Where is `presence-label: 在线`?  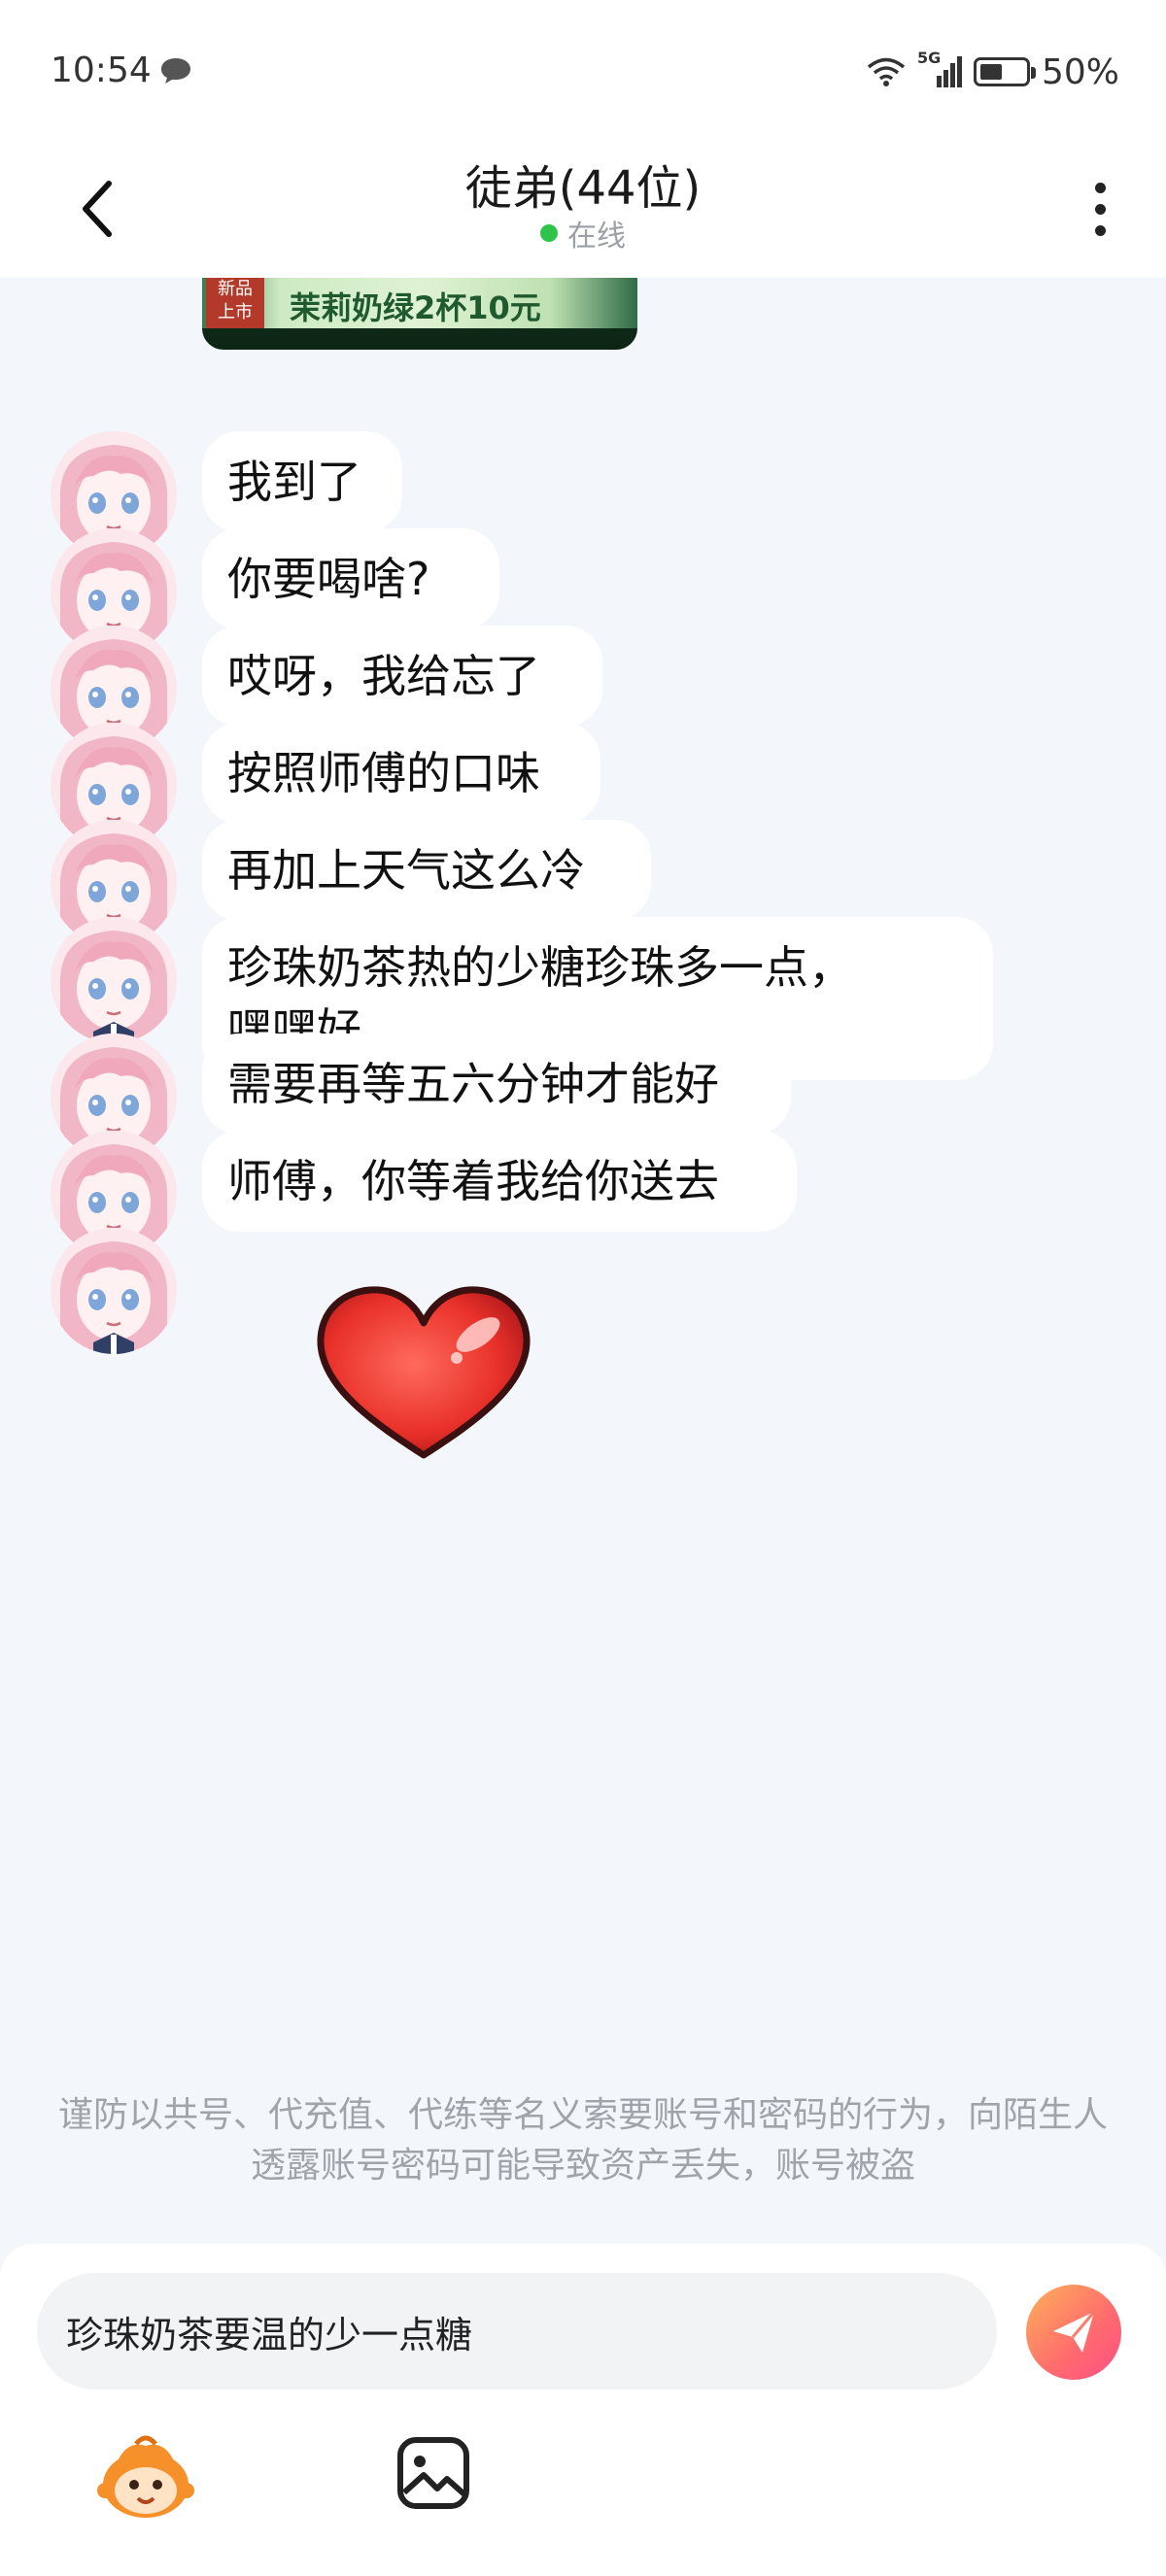 presence-label: 在线 is located at coordinates (596, 237).